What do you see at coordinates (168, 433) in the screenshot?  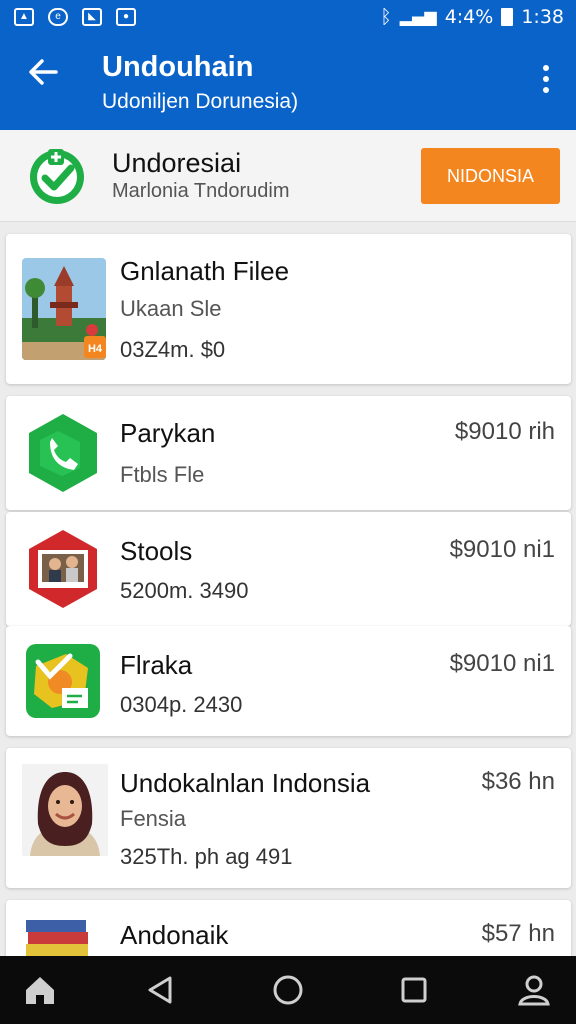 I see `item-title: Parykan` at bounding box center [168, 433].